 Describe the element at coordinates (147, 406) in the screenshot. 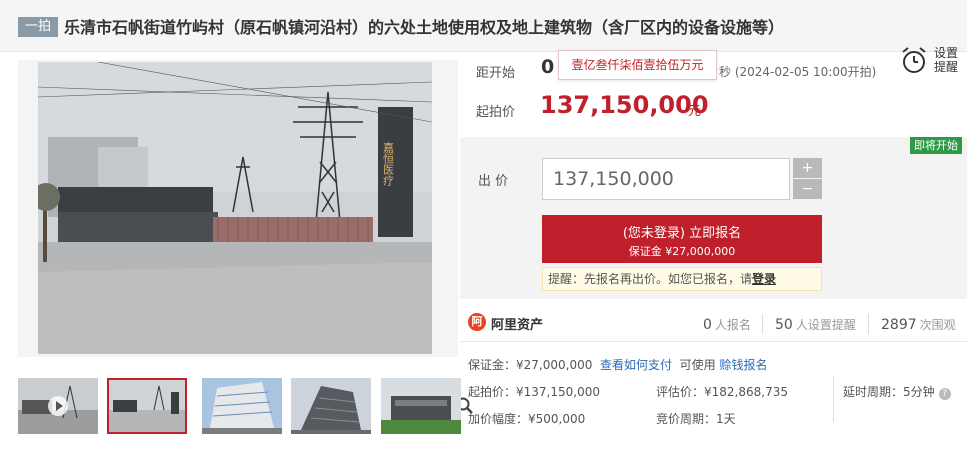

I see `thumbnail-gate` at that location.